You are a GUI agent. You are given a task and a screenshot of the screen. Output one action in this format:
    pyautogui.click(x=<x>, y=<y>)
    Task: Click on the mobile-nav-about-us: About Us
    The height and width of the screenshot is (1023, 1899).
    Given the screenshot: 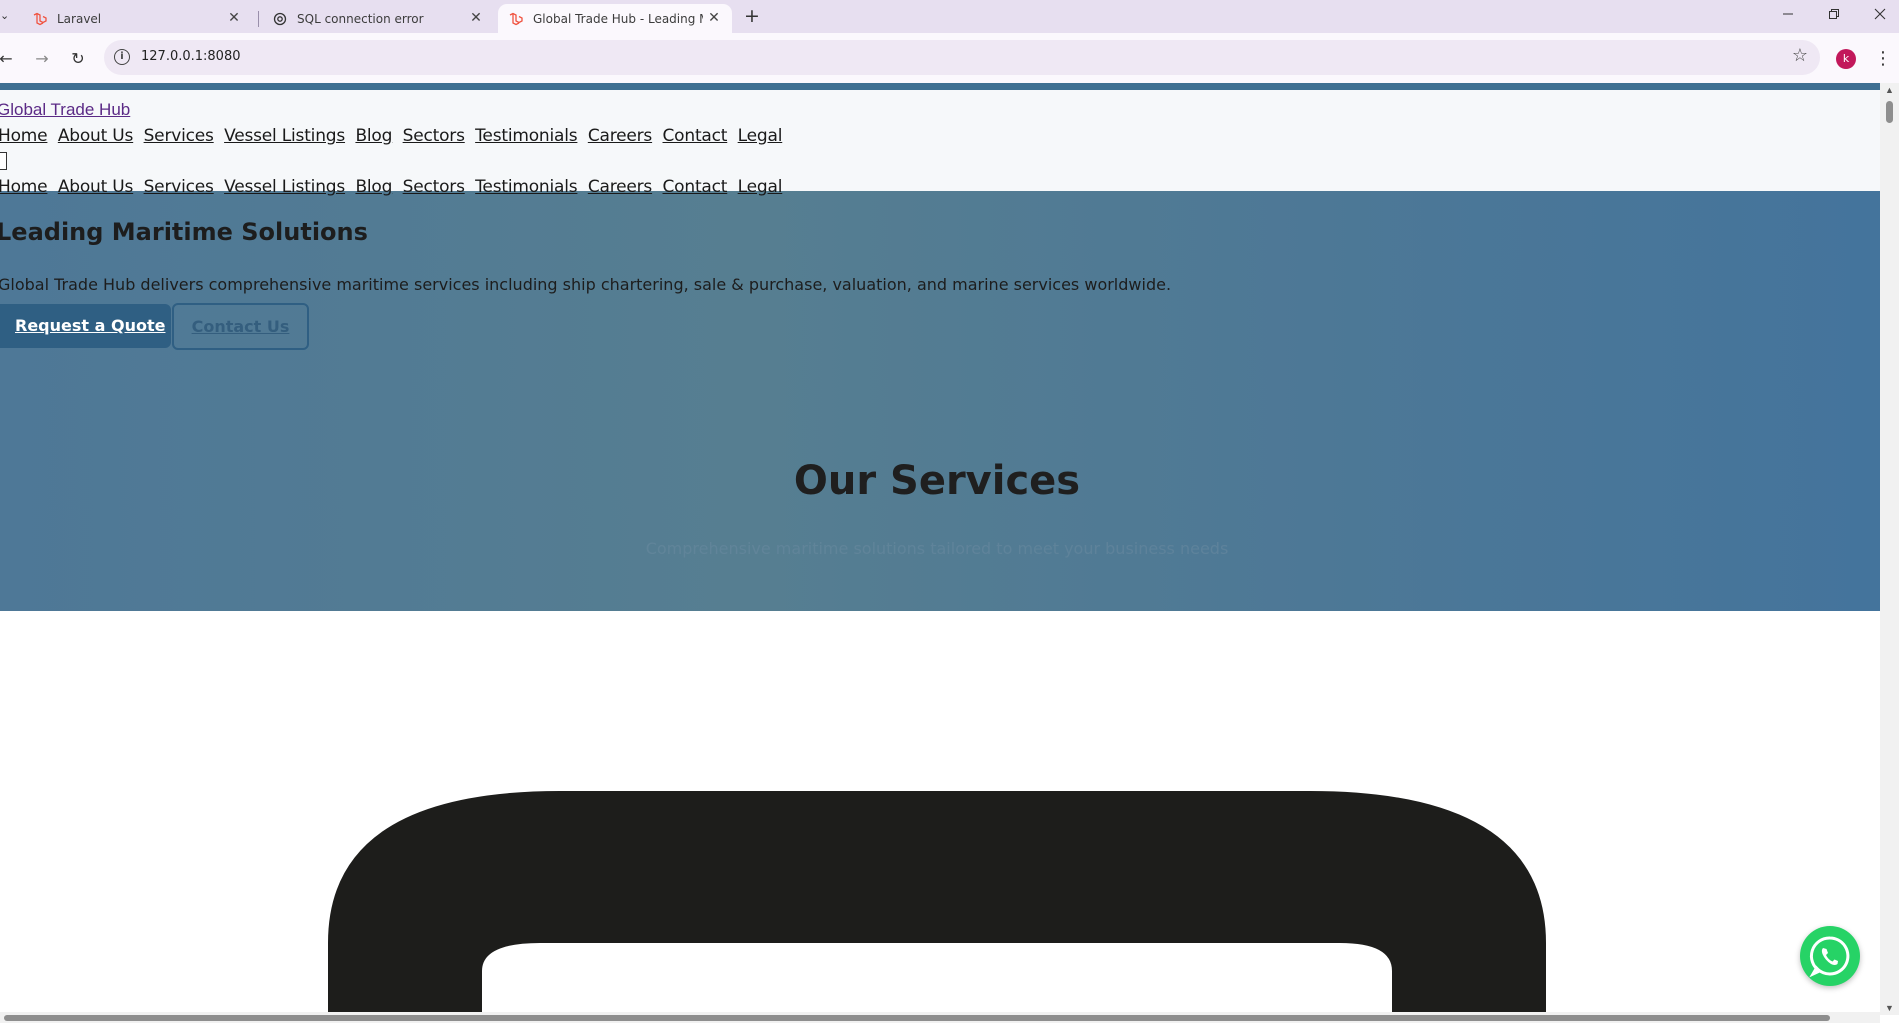 What is the action you would take?
    pyautogui.click(x=96, y=187)
    